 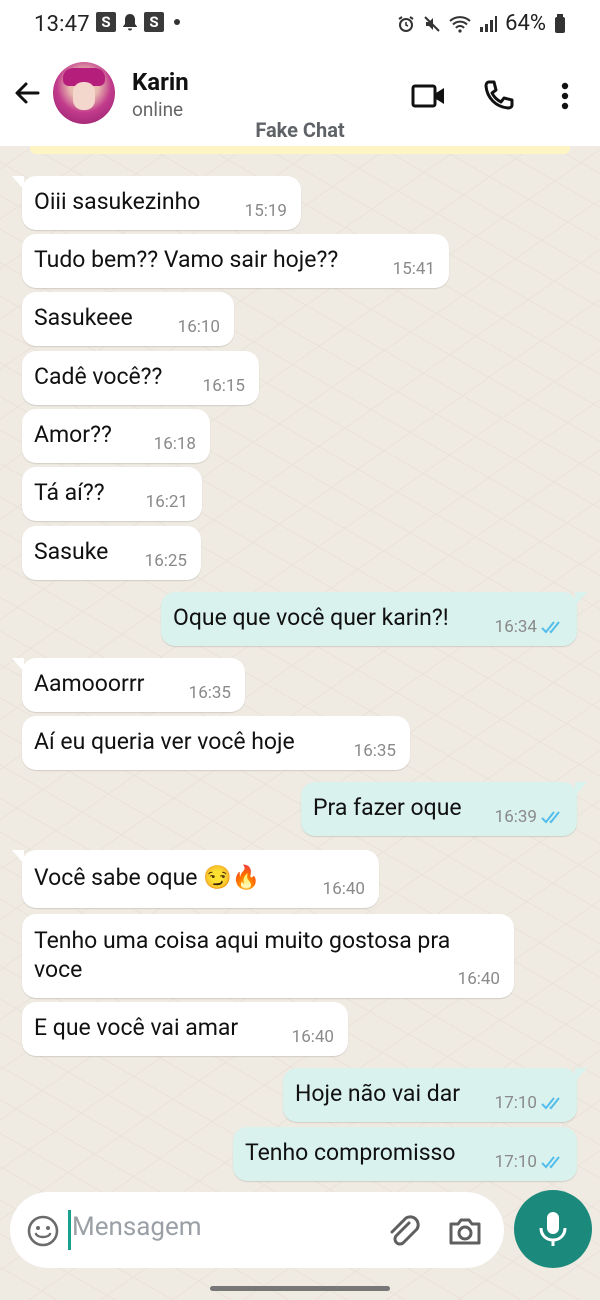 I want to click on camera-icon, so click(x=465, y=1231).